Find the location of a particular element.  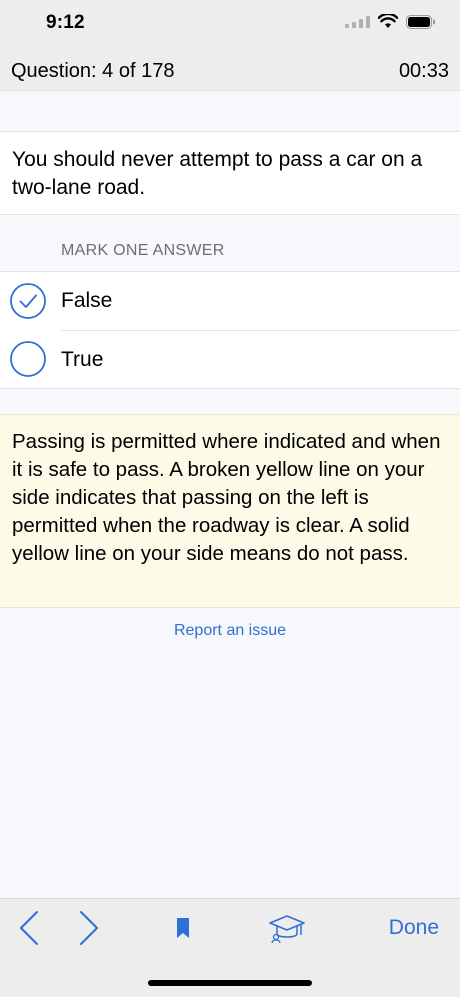

answers-list: False True is located at coordinates (230, 330).